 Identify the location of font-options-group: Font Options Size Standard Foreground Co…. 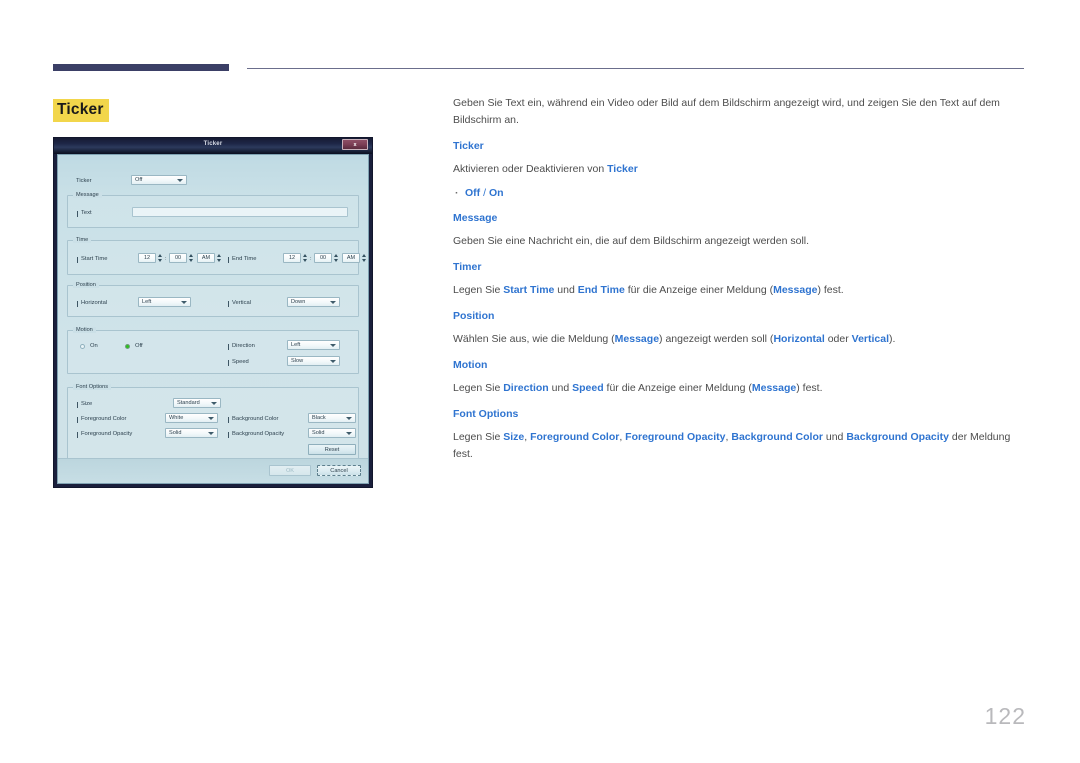
(213, 421).